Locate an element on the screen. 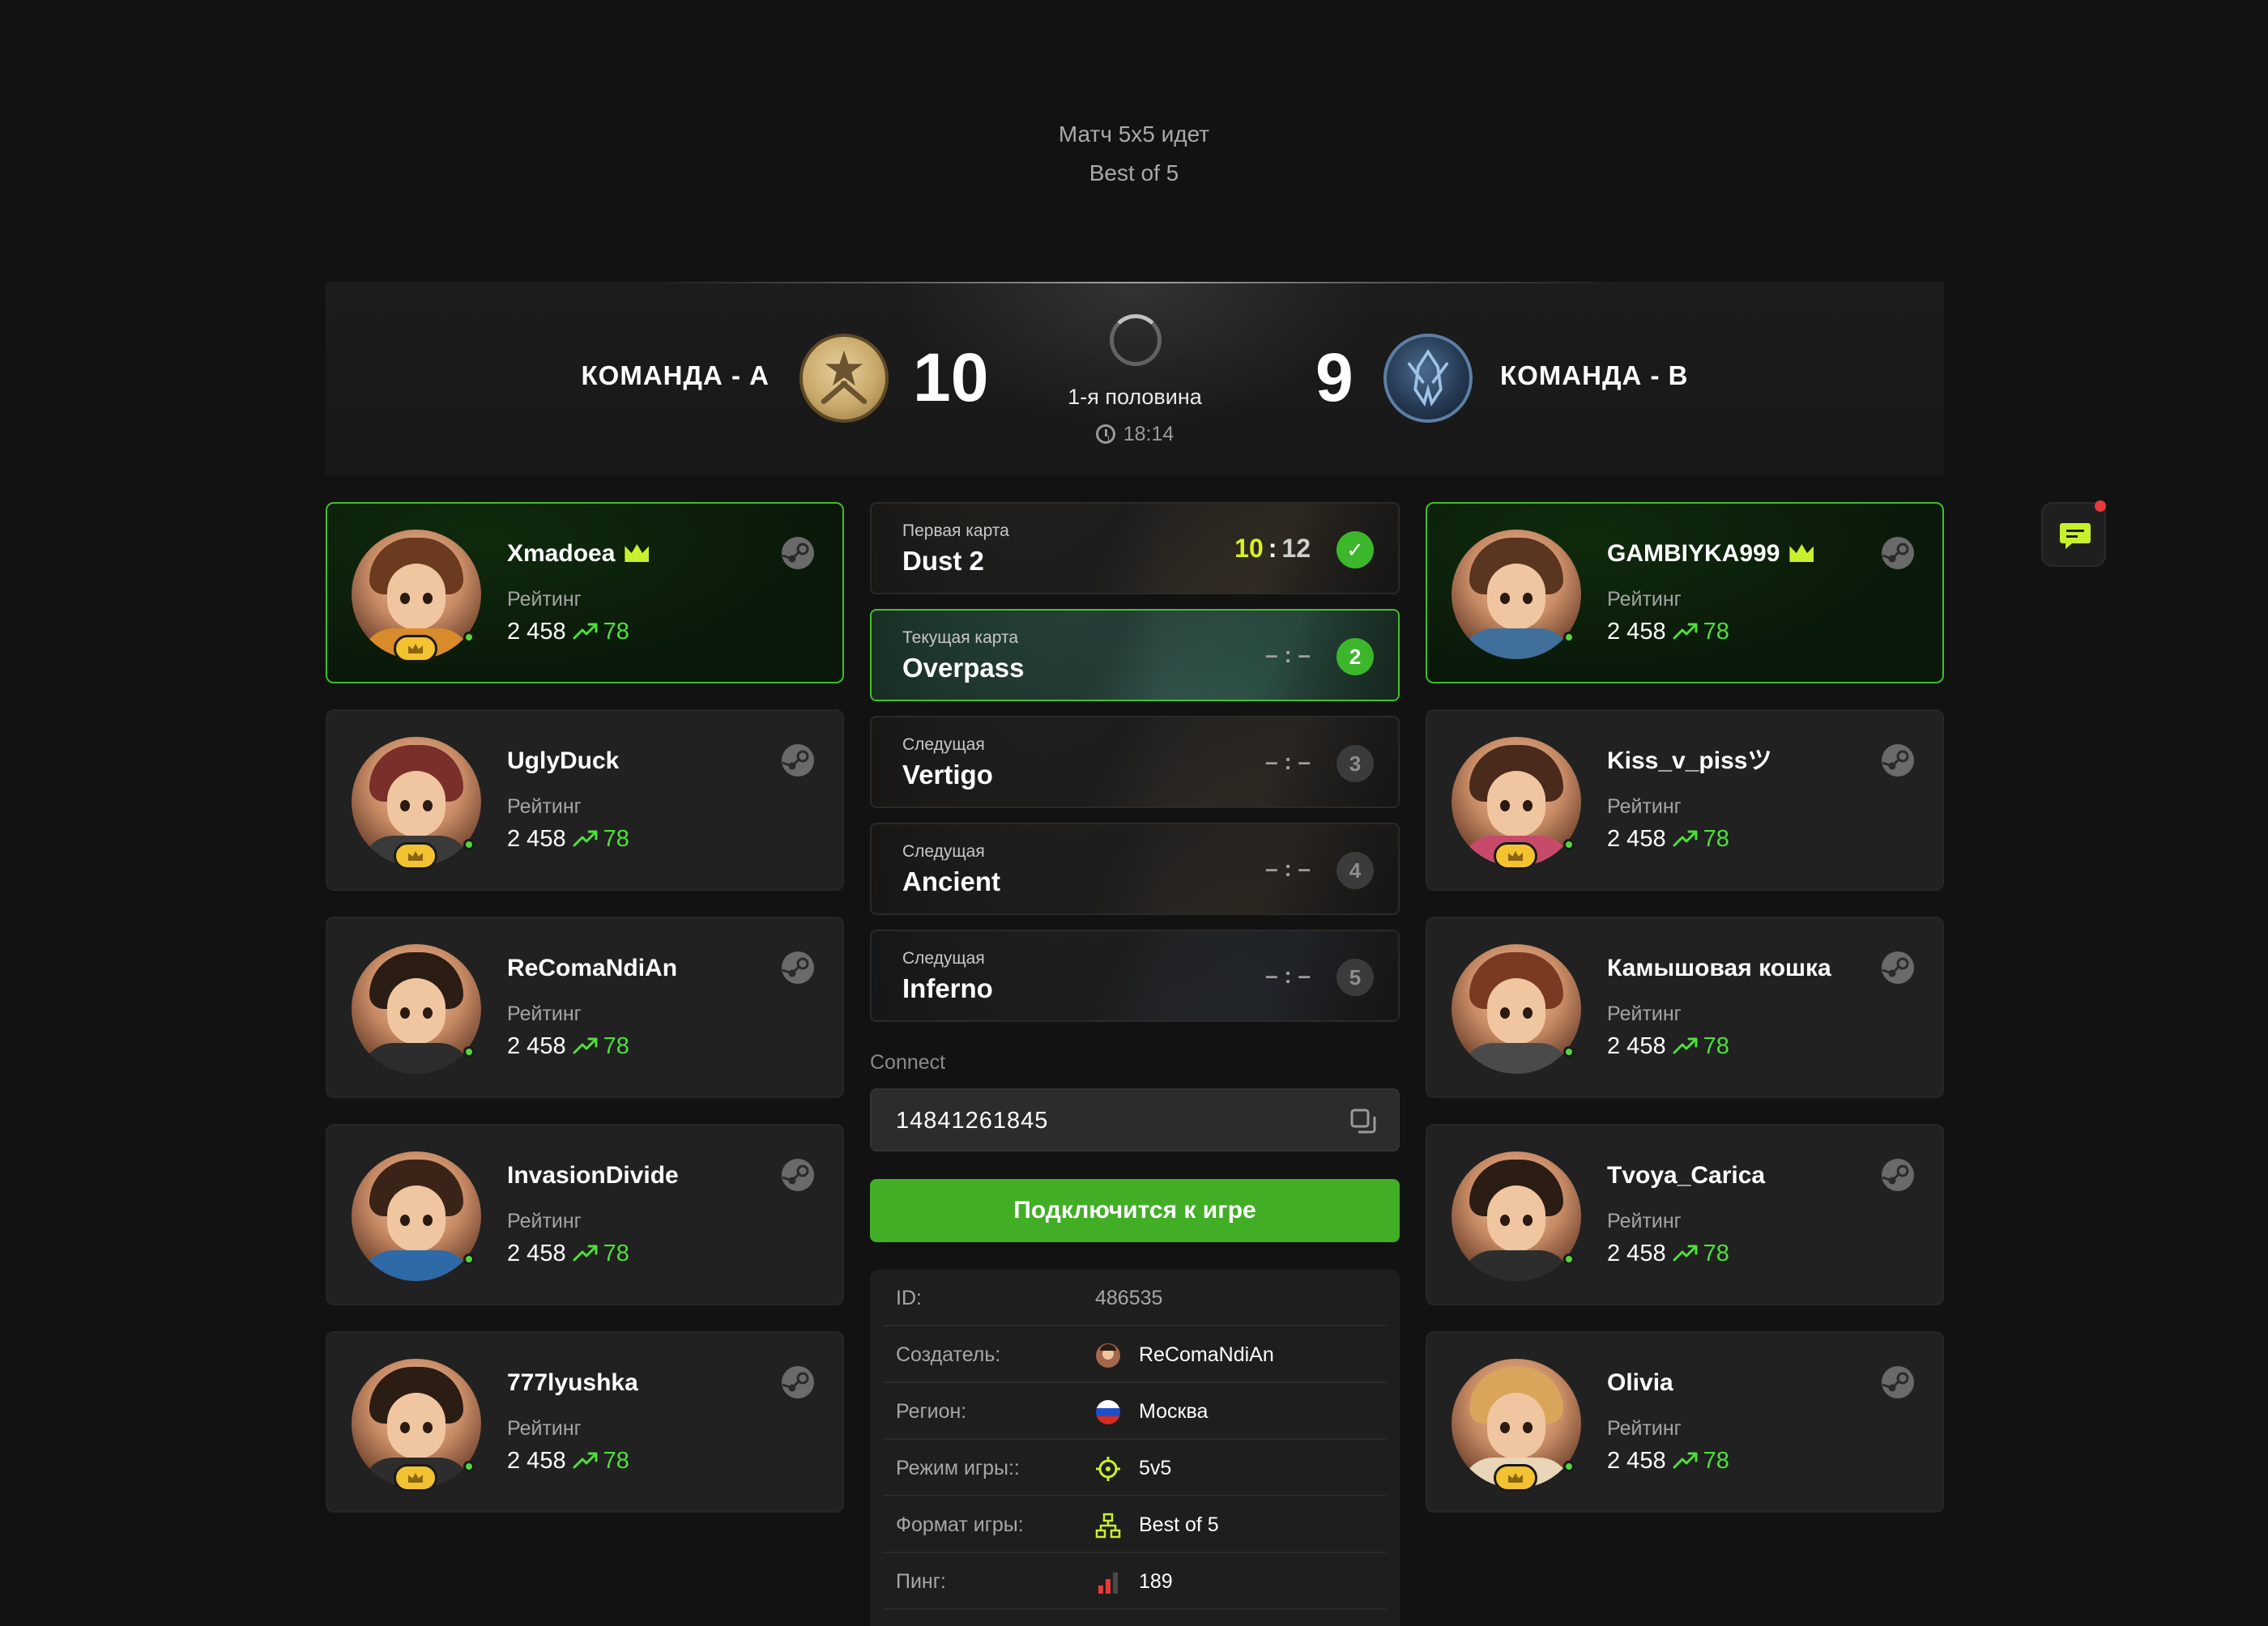 This screenshot has height=1626, width=2268. player-name: Камышовая кошка is located at coordinates (1719, 968).